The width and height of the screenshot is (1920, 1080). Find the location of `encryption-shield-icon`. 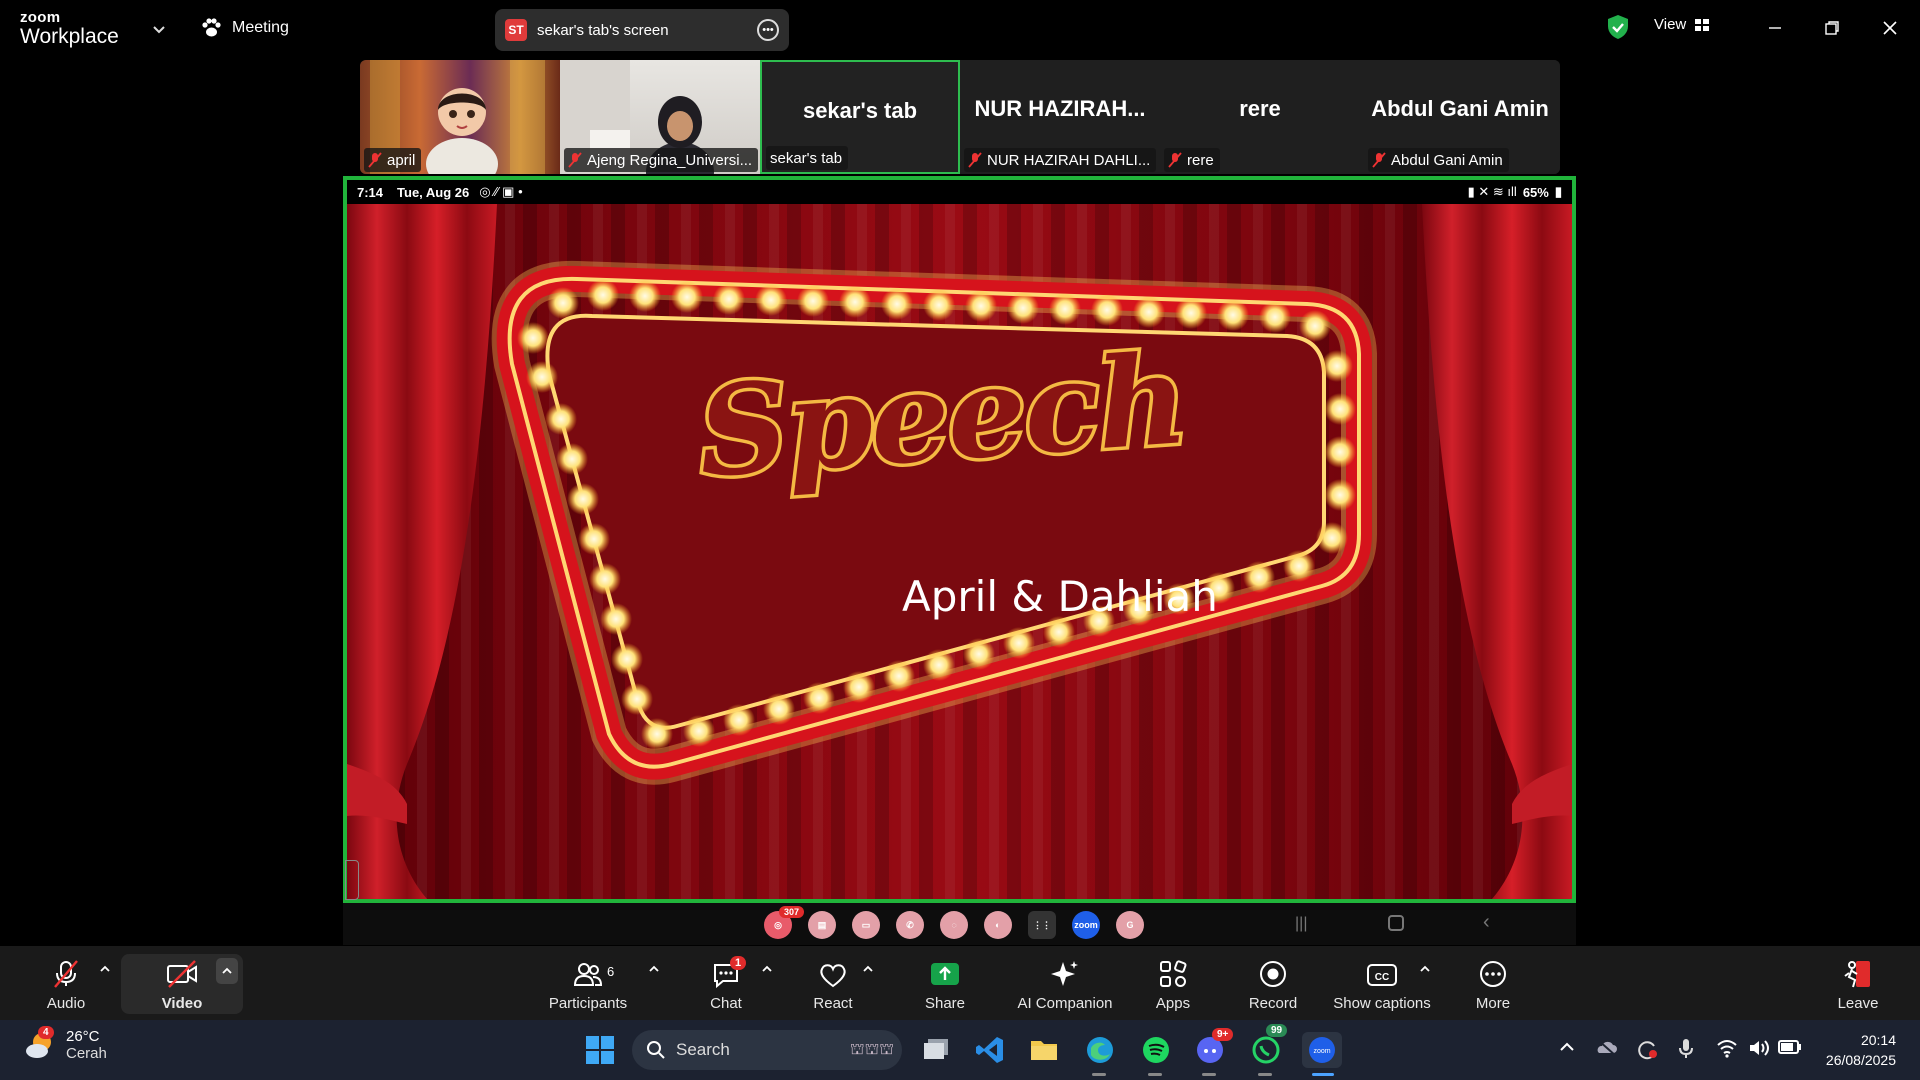

encryption-shield-icon is located at coordinates (1618, 27).